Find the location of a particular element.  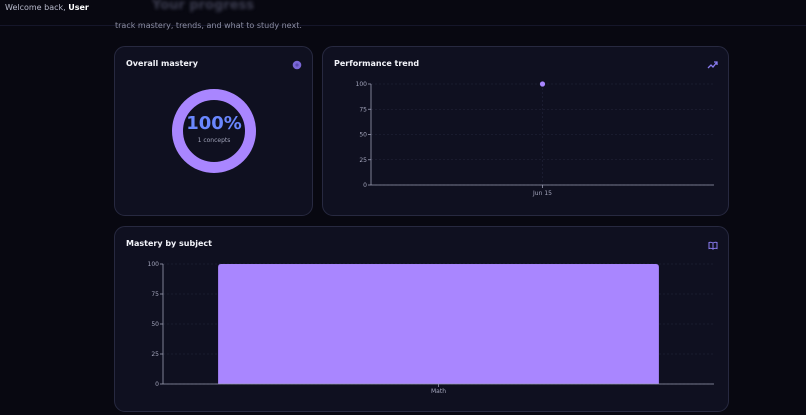

overall-mastery-title: Overall mastery is located at coordinates (162, 63).